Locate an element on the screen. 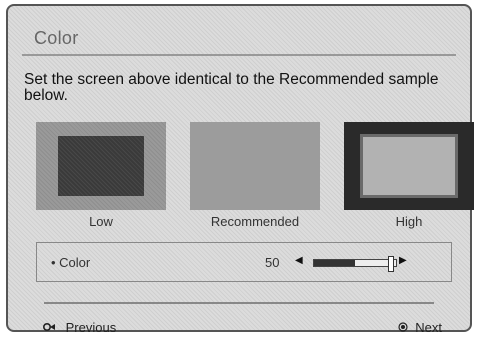  sample-high-image is located at coordinates (409, 166).